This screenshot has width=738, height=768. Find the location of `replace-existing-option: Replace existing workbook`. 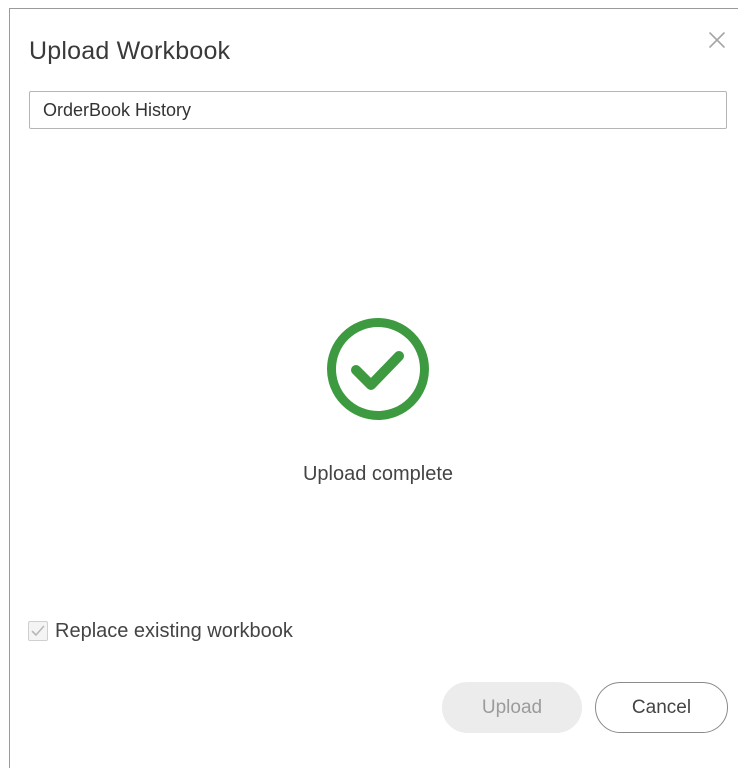

replace-existing-option: Replace existing workbook is located at coordinates (160, 631).